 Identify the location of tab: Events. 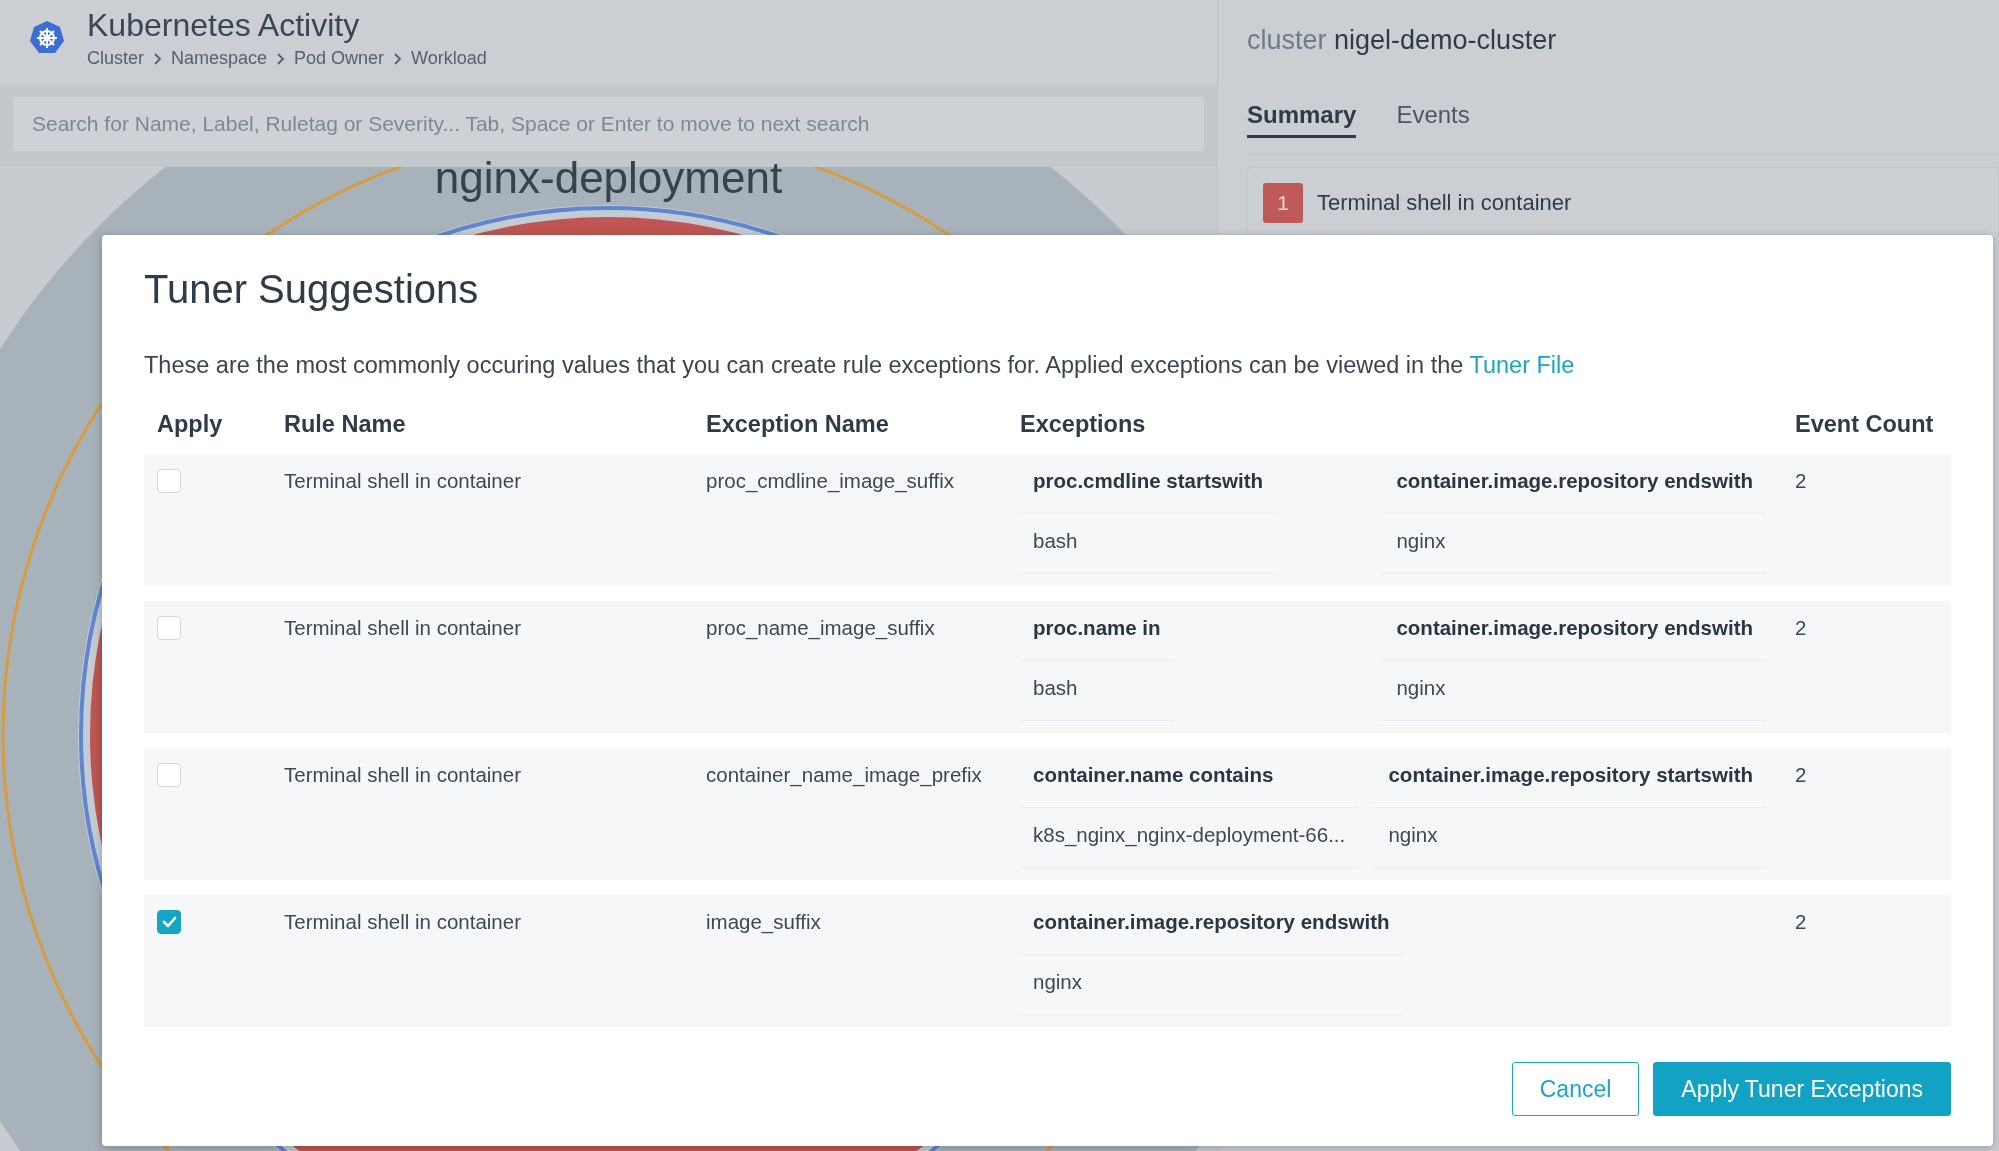
(1433, 119).